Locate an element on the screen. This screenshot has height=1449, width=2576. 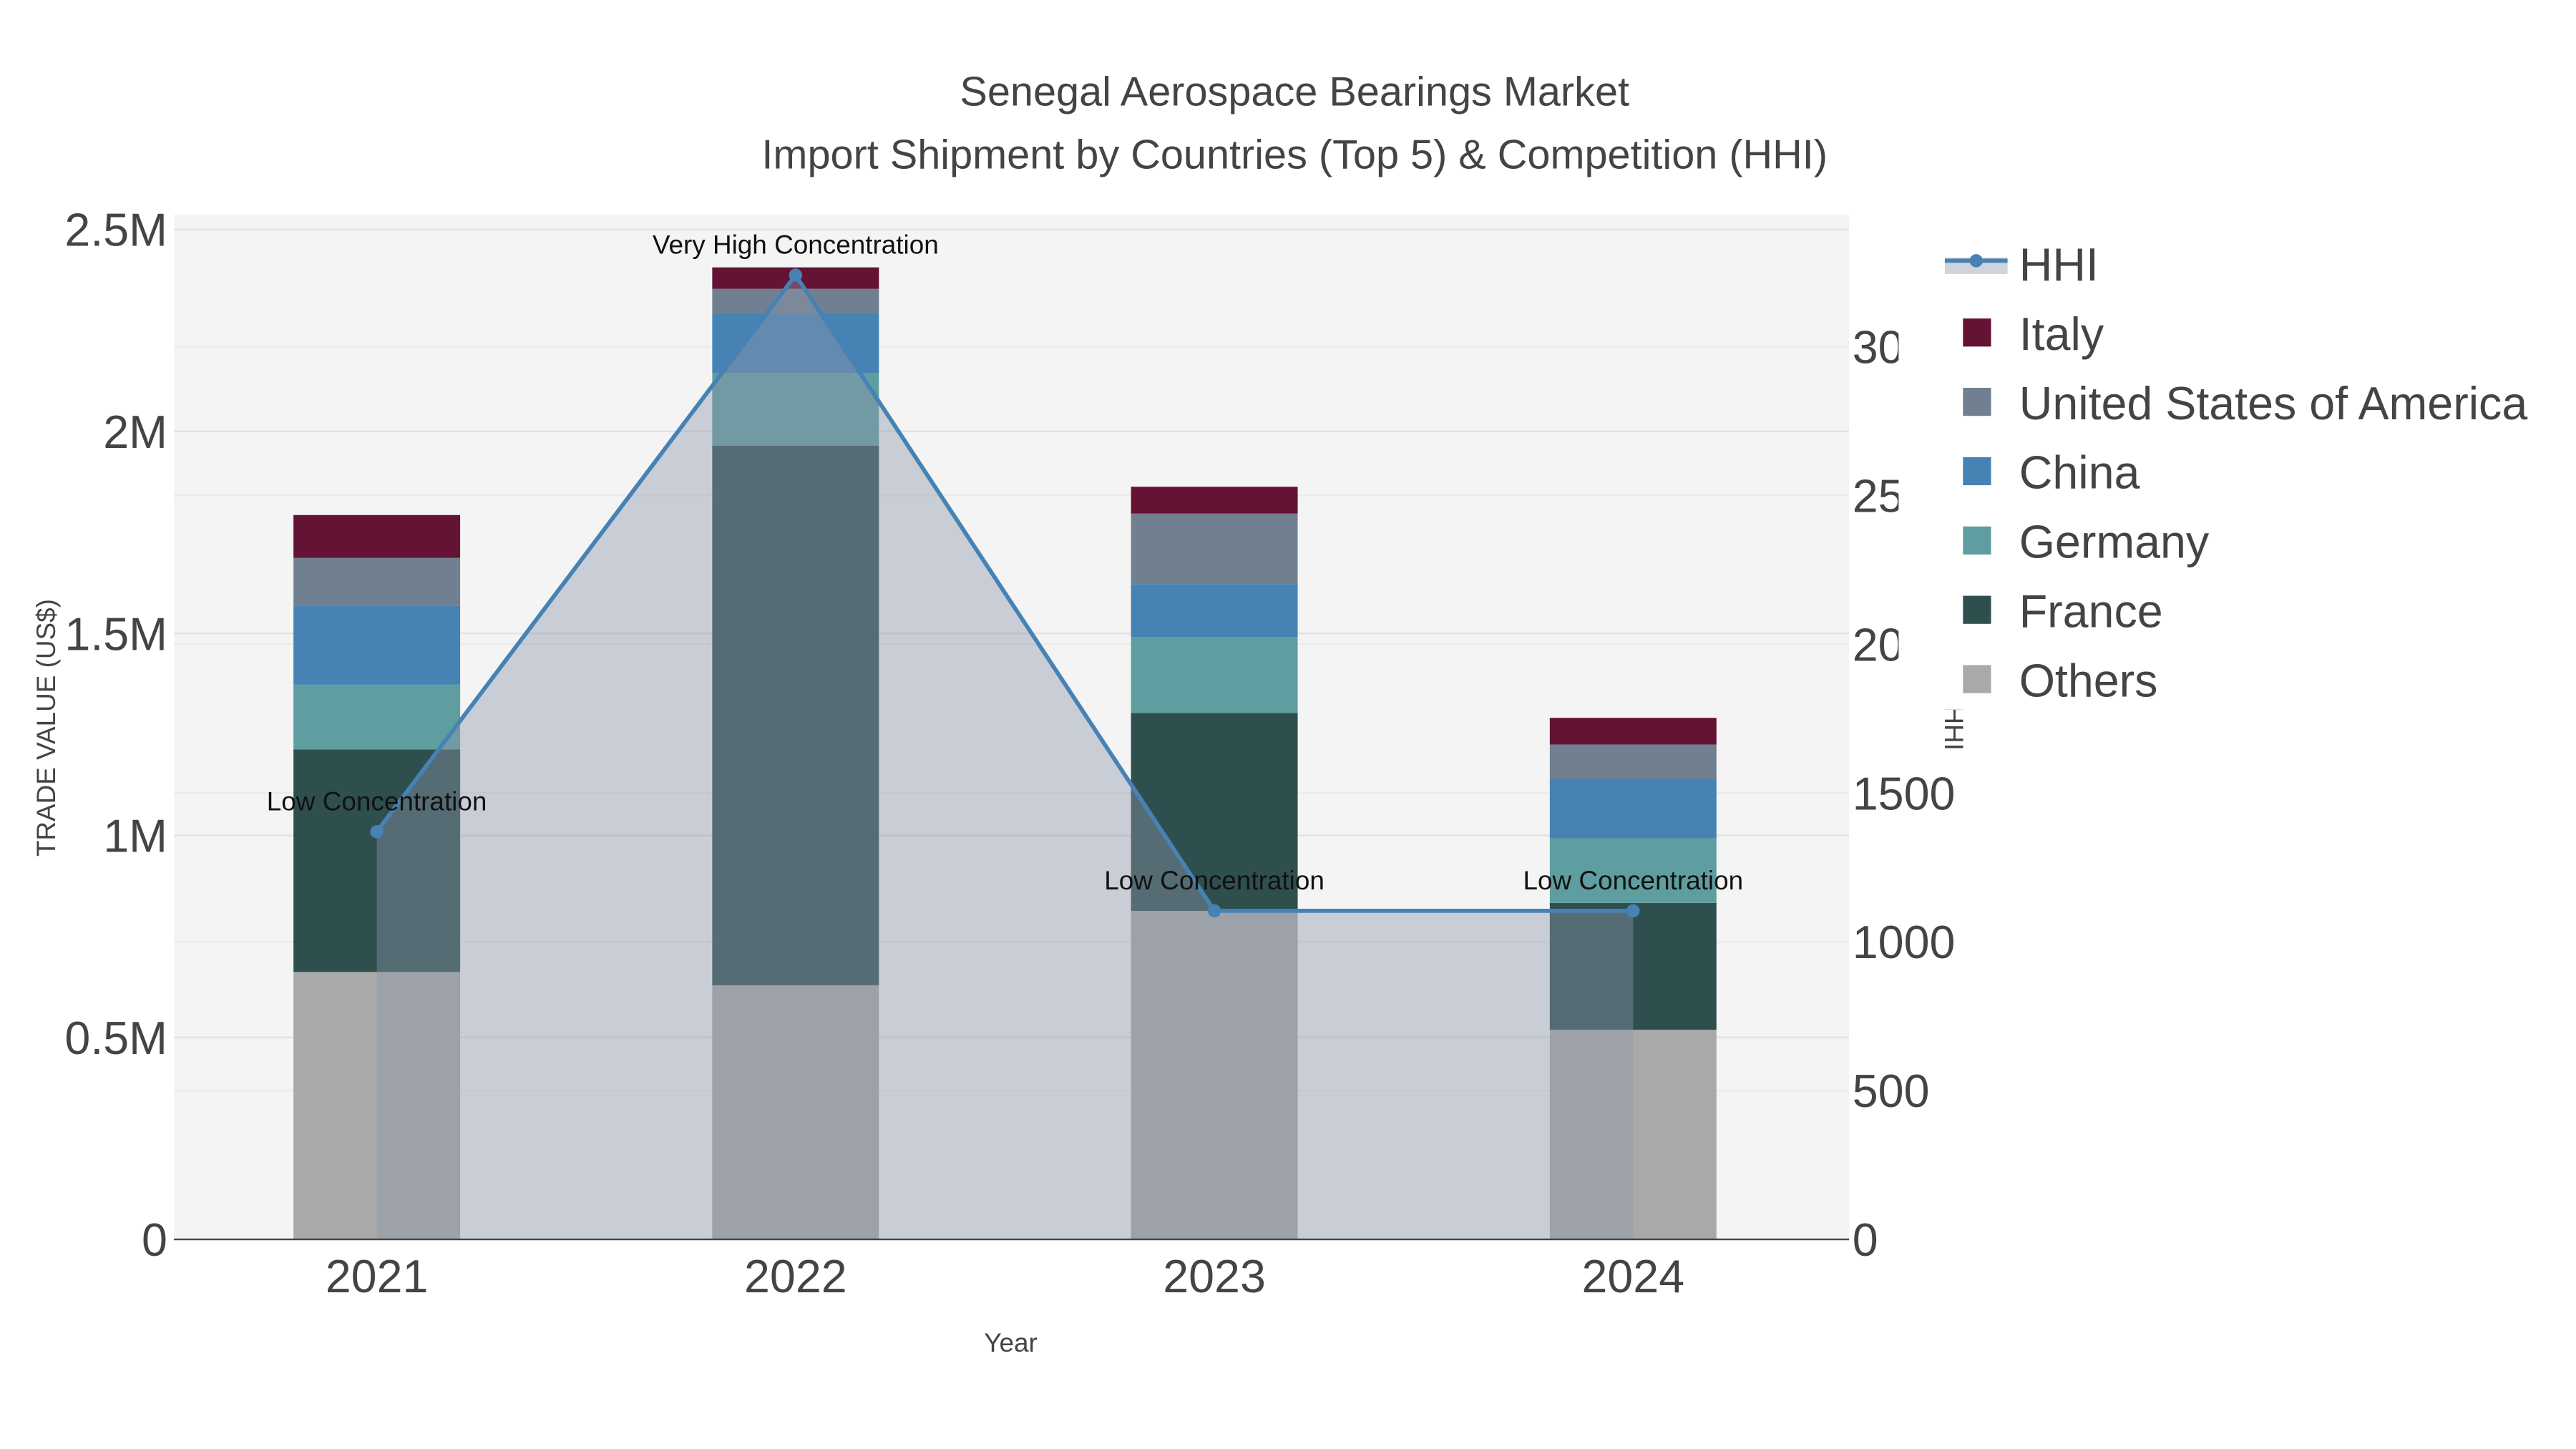
legend-item-label: HHI is located at coordinates (2059, 265).